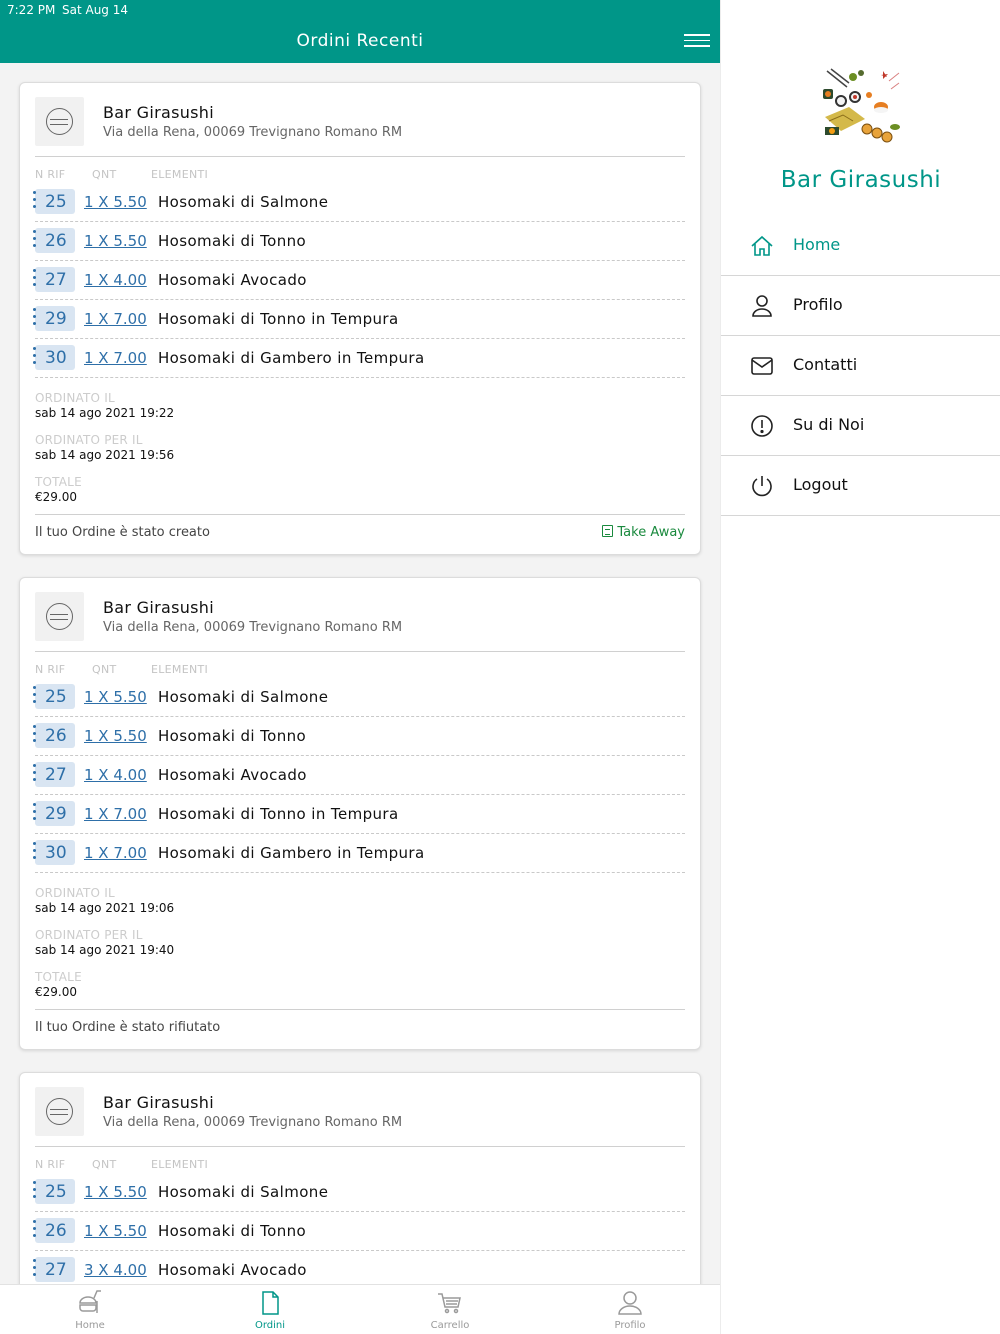  What do you see at coordinates (105, 455) in the screenshot?
I see `ordered-for-value: sab 14 ago 2021 19:56` at bounding box center [105, 455].